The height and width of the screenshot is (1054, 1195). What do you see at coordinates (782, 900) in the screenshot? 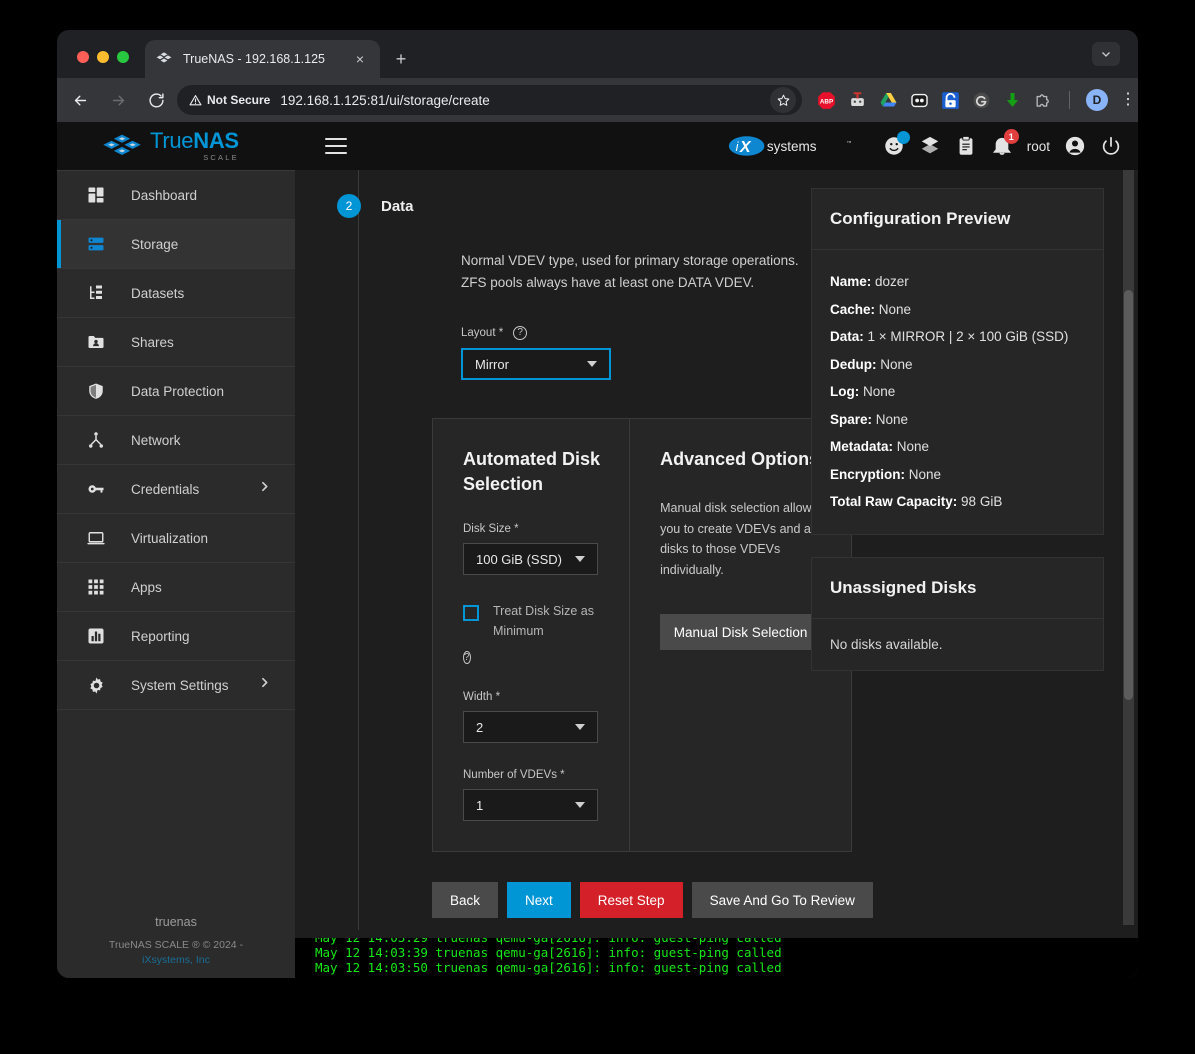
I see `save-and-go-to-review-button: Save And Go To Review` at bounding box center [782, 900].